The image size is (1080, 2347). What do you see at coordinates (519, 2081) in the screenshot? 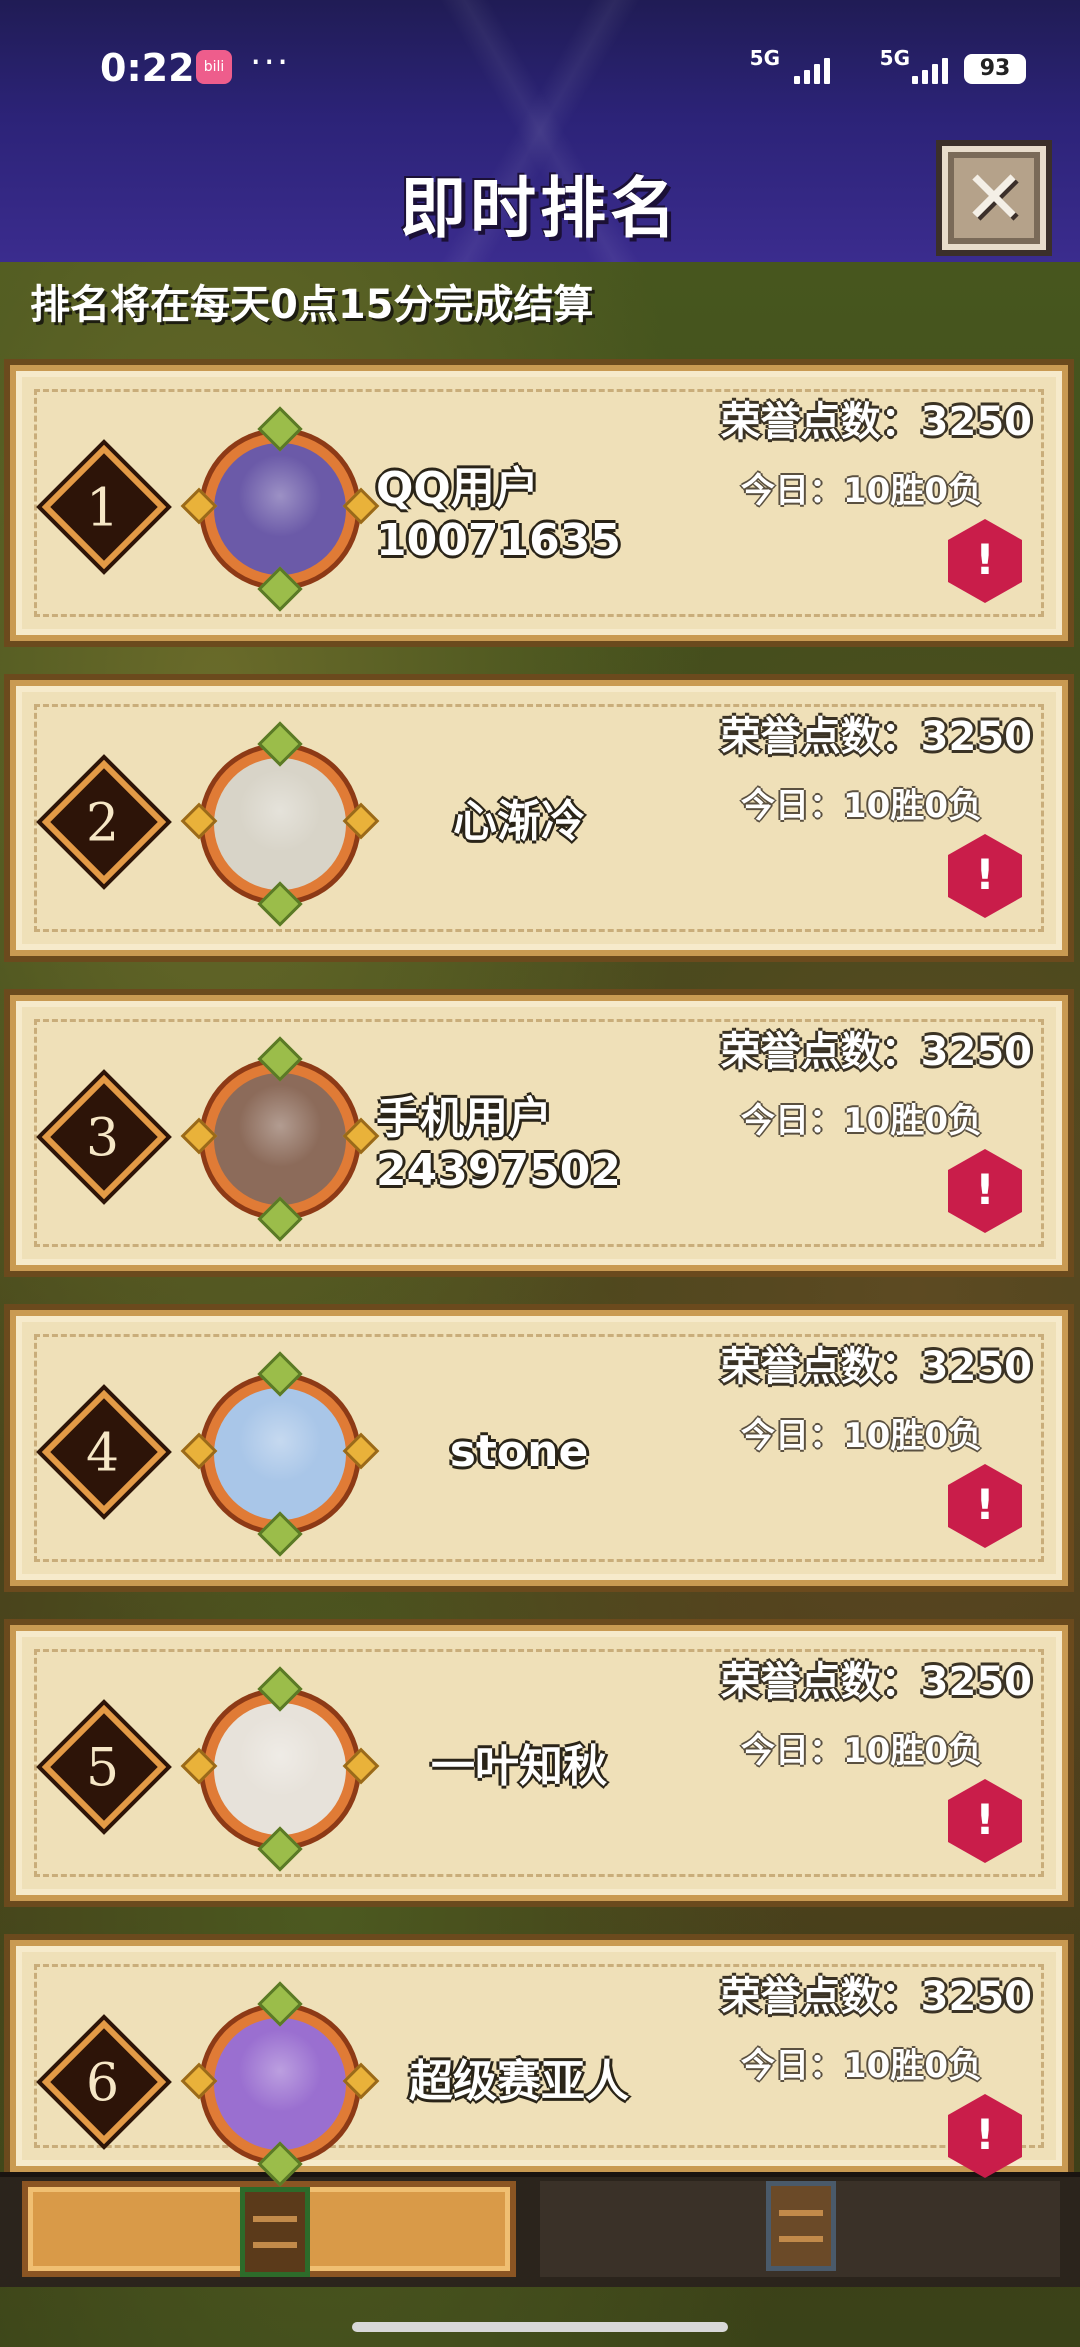
I see `player-name: 超级赛亚人` at bounding box center [519, 2081].